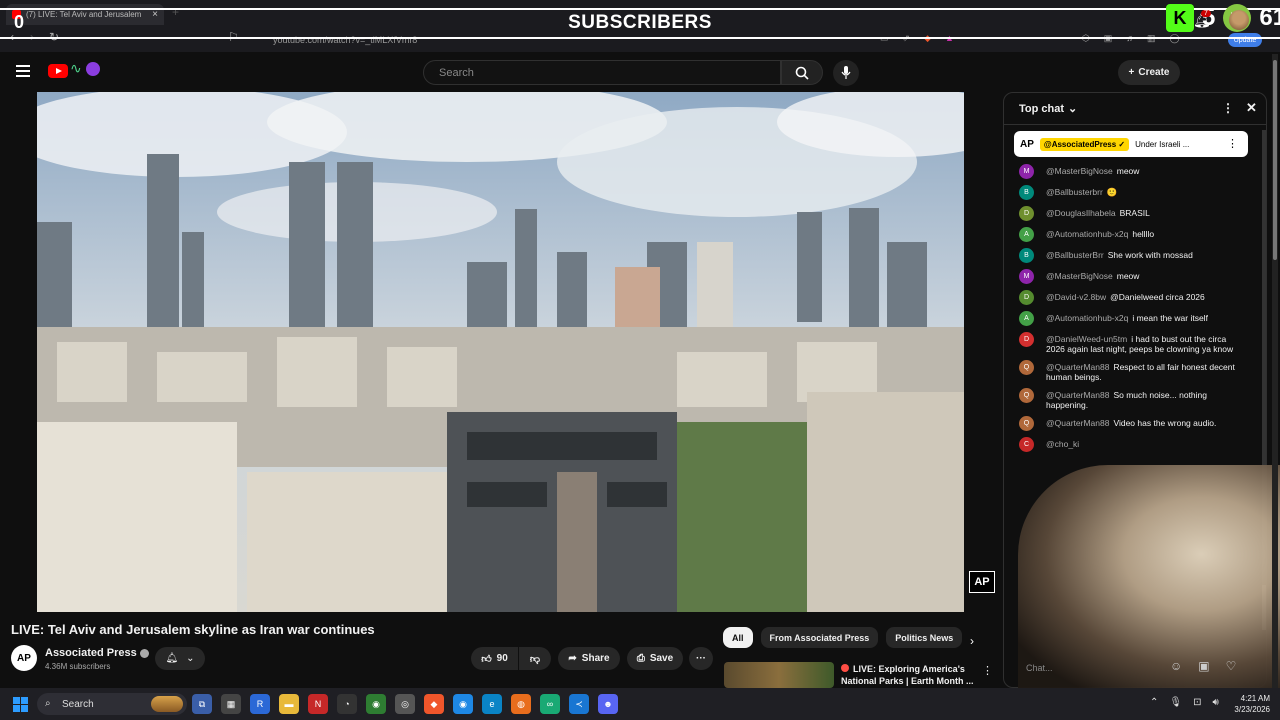 This screenshot has width=1280, height=720. I want to click on chat-more-icon: ⋮, so click(1228, 108).